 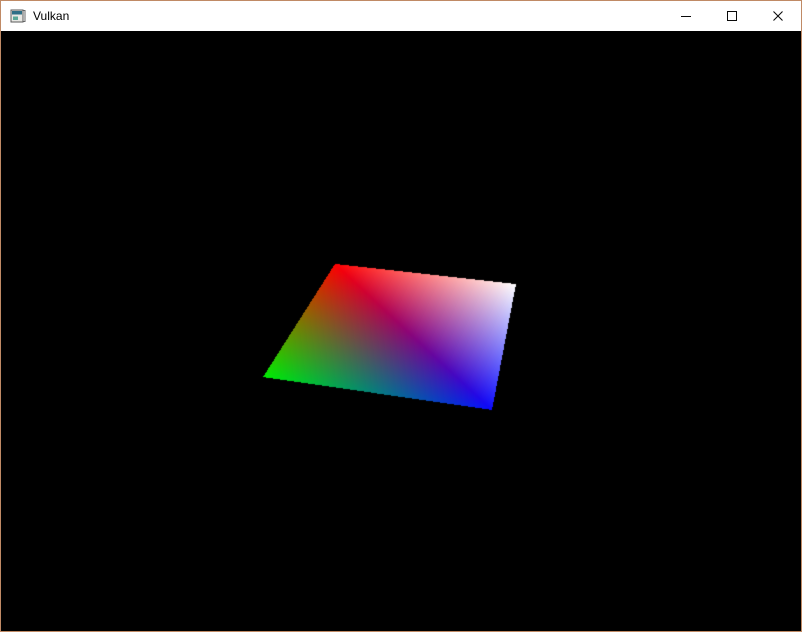 I want to click on minimize-button, so click(x=686, y=16).